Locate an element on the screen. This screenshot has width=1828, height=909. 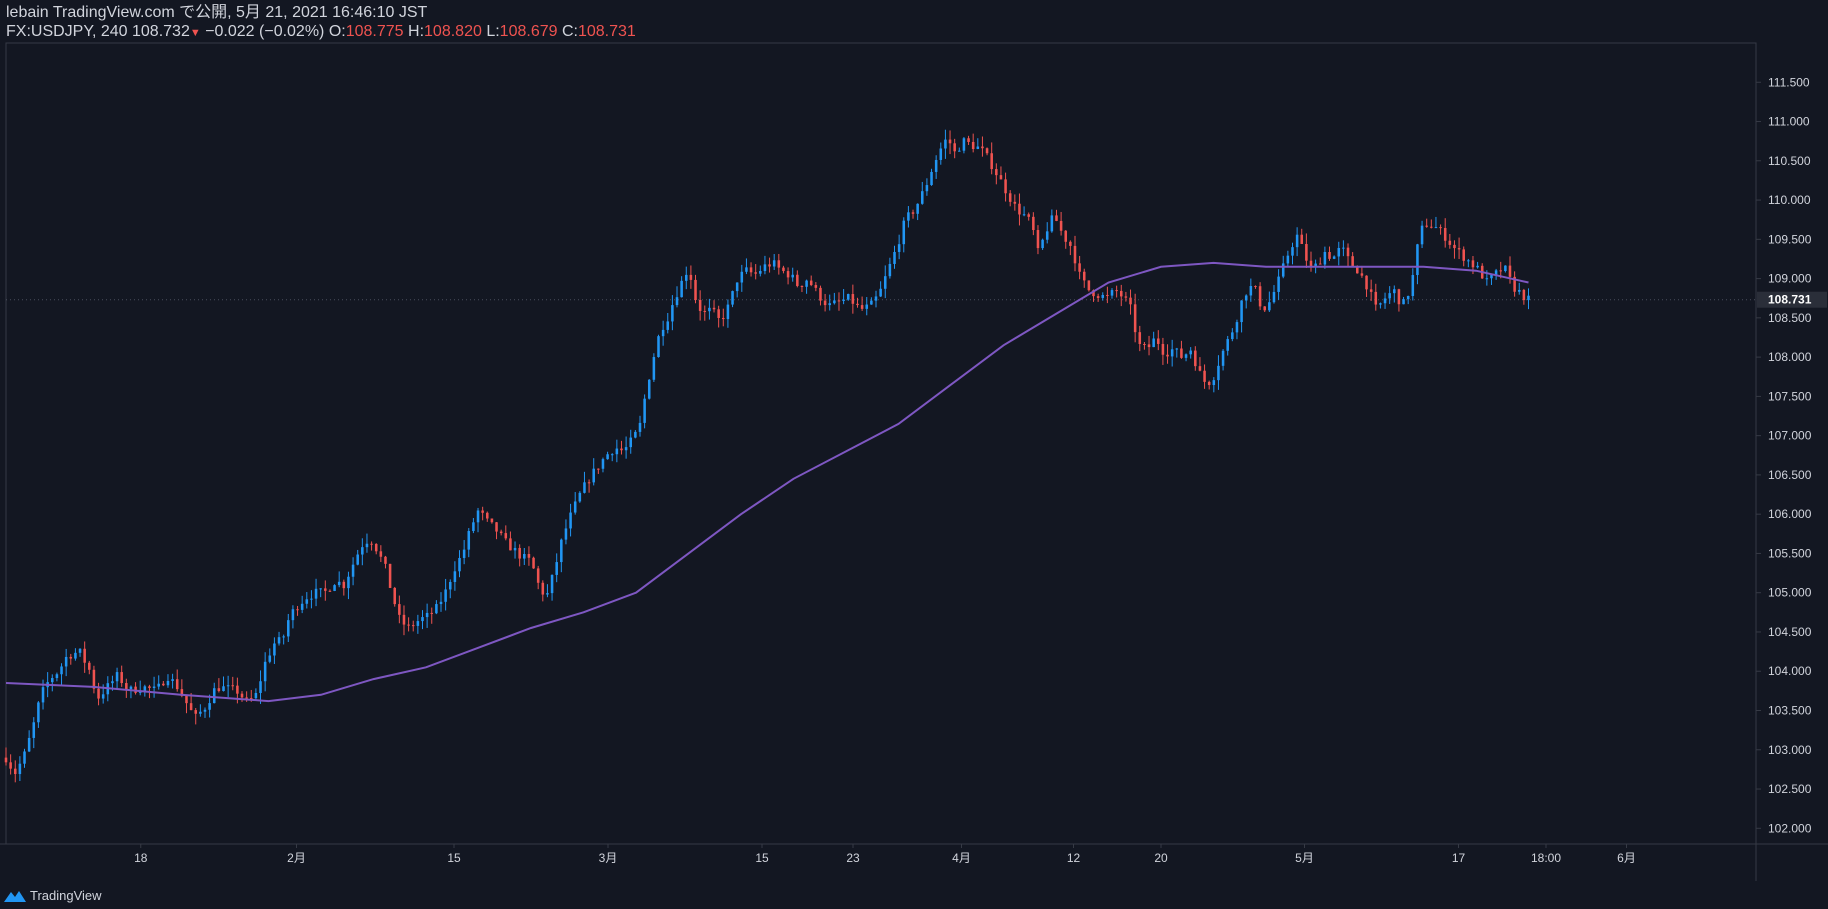
y-tick-label: 104.000 is located at coordinates (1790, 671).